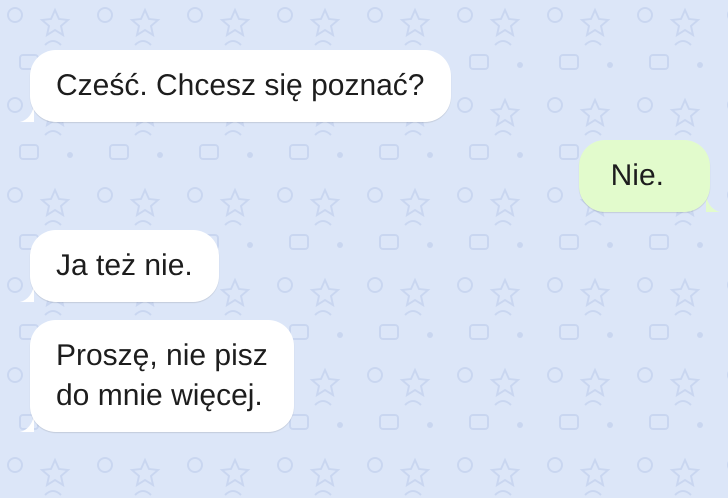 This screenshot has height=498, width=728. Describe the element at coordinates (240, 86) in the screenshot. I see `message-bubble: Cześć. Chcesz się poznać?` at that location.